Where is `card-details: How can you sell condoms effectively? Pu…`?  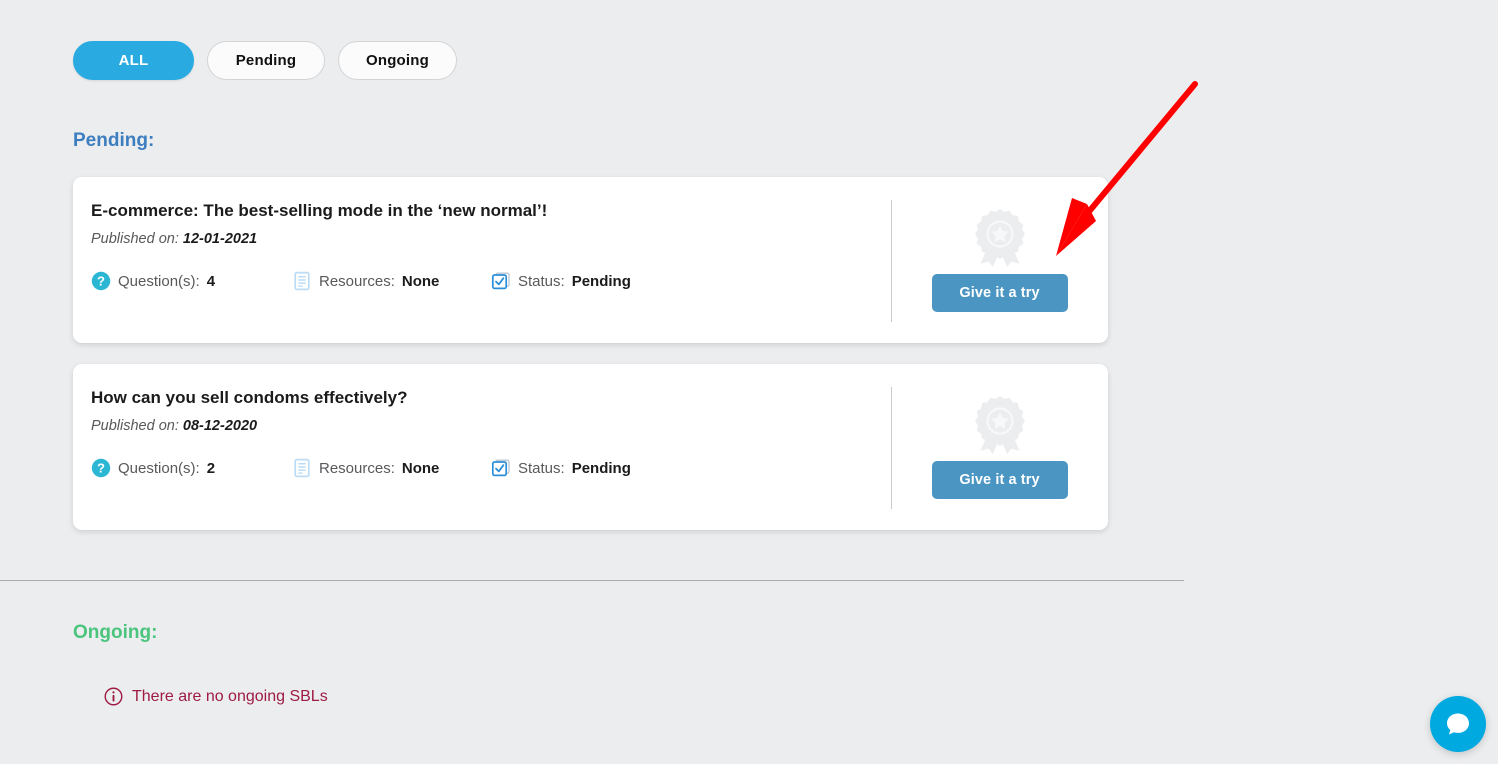
card-details: How can you sell condoms effectively? Pu… is located at coordinates (491, 447).